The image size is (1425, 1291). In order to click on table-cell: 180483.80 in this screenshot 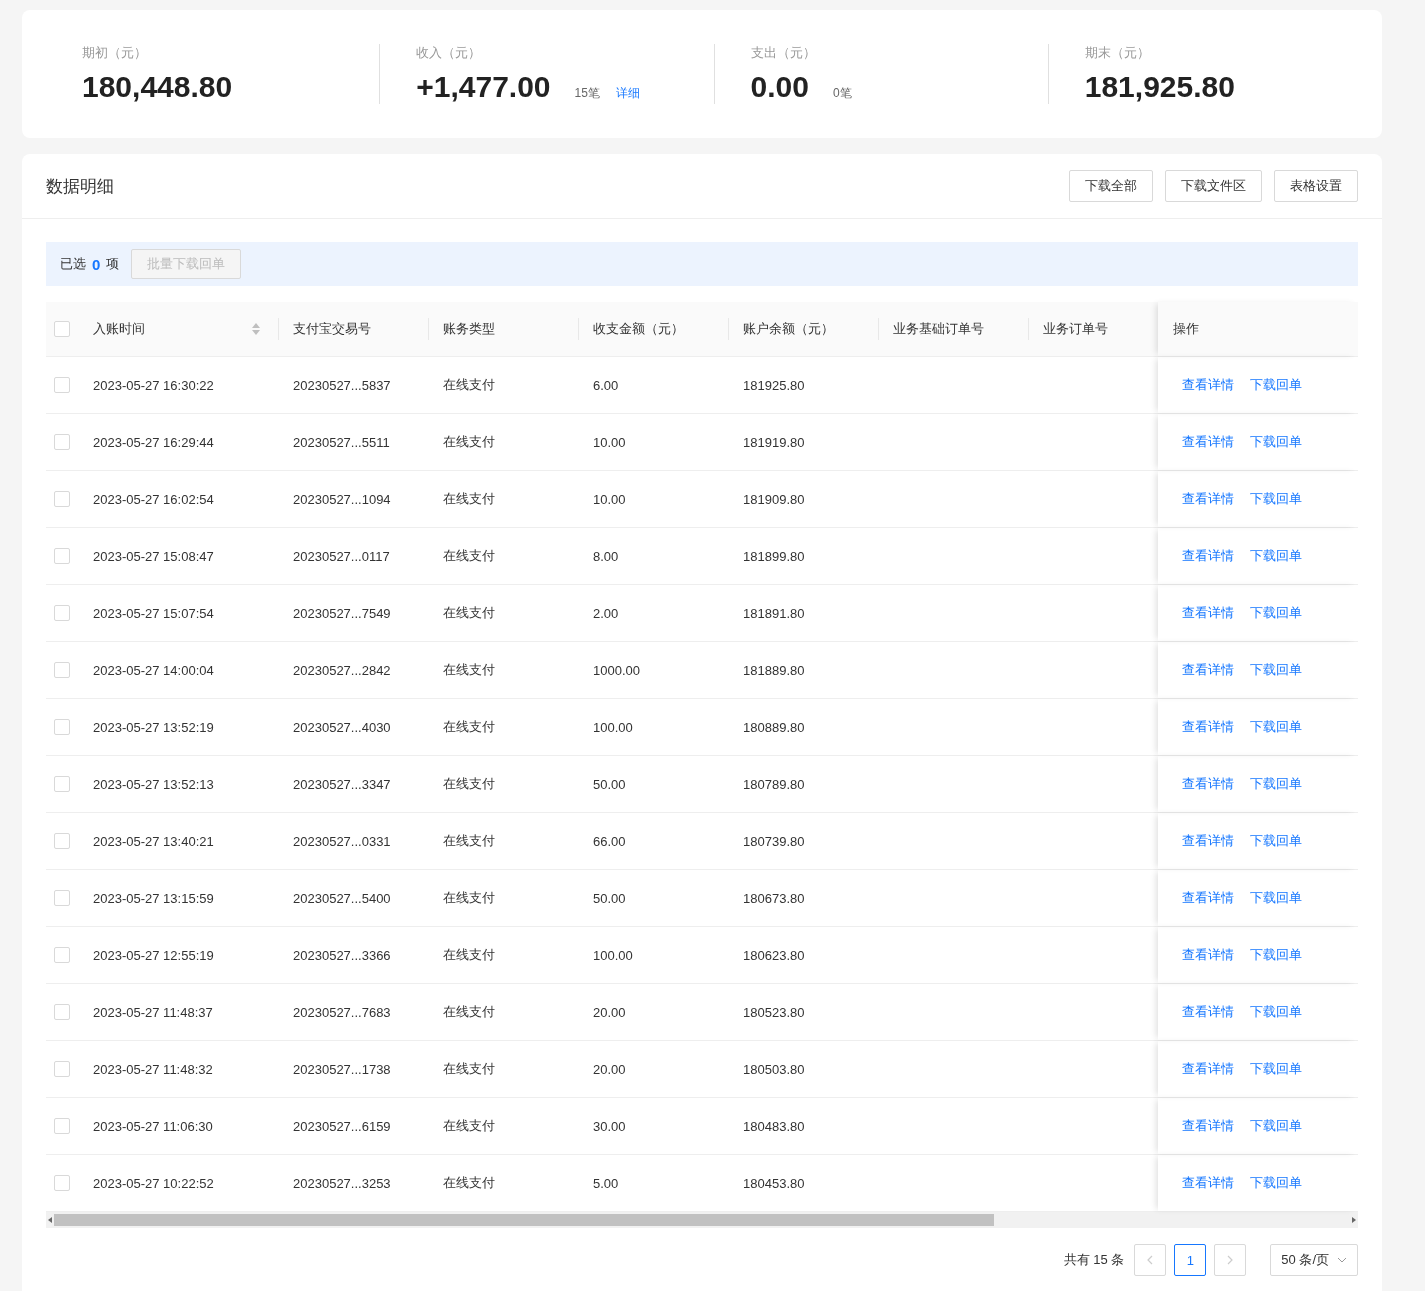, I will do `click(774, 1126)`.